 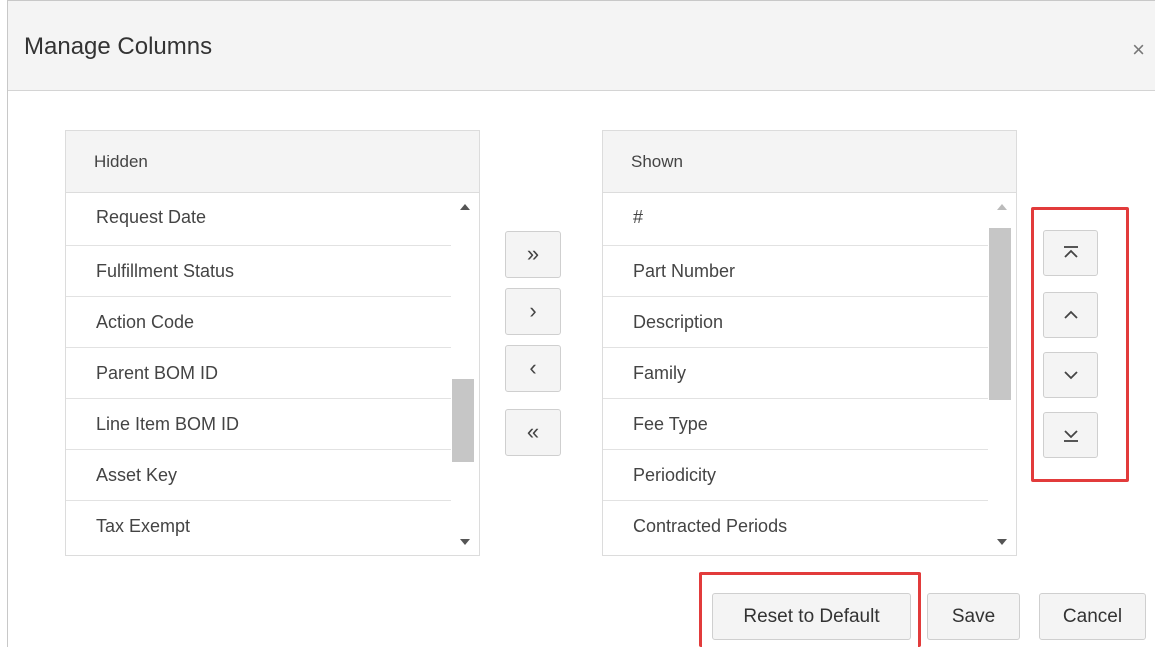 I want to click on hidden-item: Asset Key, so click(x=258, y=475).